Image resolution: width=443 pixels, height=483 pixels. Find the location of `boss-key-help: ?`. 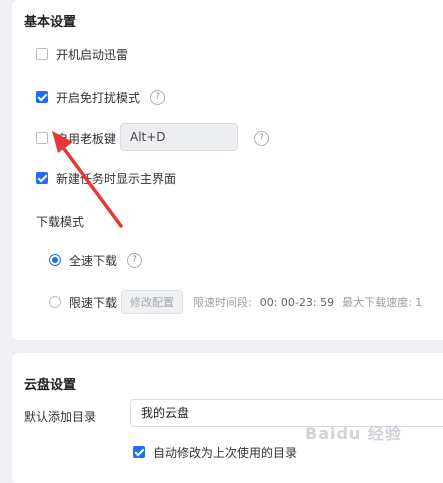

boss-key-help: ? is located at coordinates (261, 138).